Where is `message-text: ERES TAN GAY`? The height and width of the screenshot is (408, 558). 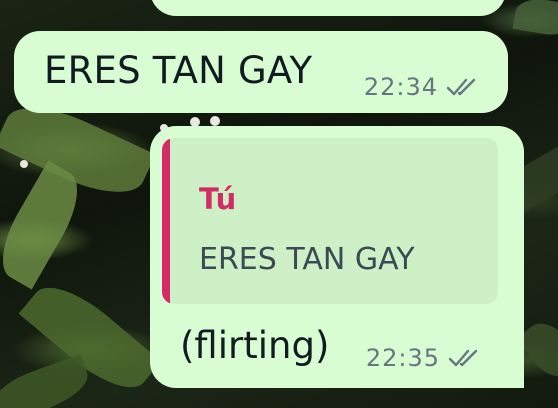 message-text: ERES TAN GAY is located at coordinates (178, 70).